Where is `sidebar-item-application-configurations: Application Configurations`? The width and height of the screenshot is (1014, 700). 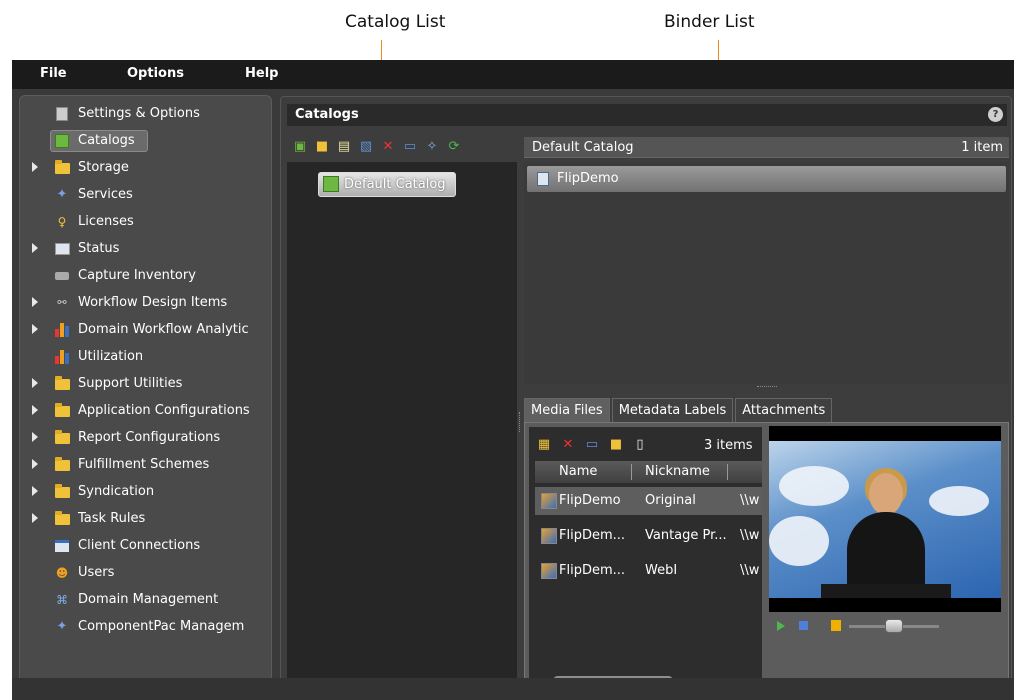 sidebar-item-application-configurations: Application Configurations is located at coordinates (145, 411).